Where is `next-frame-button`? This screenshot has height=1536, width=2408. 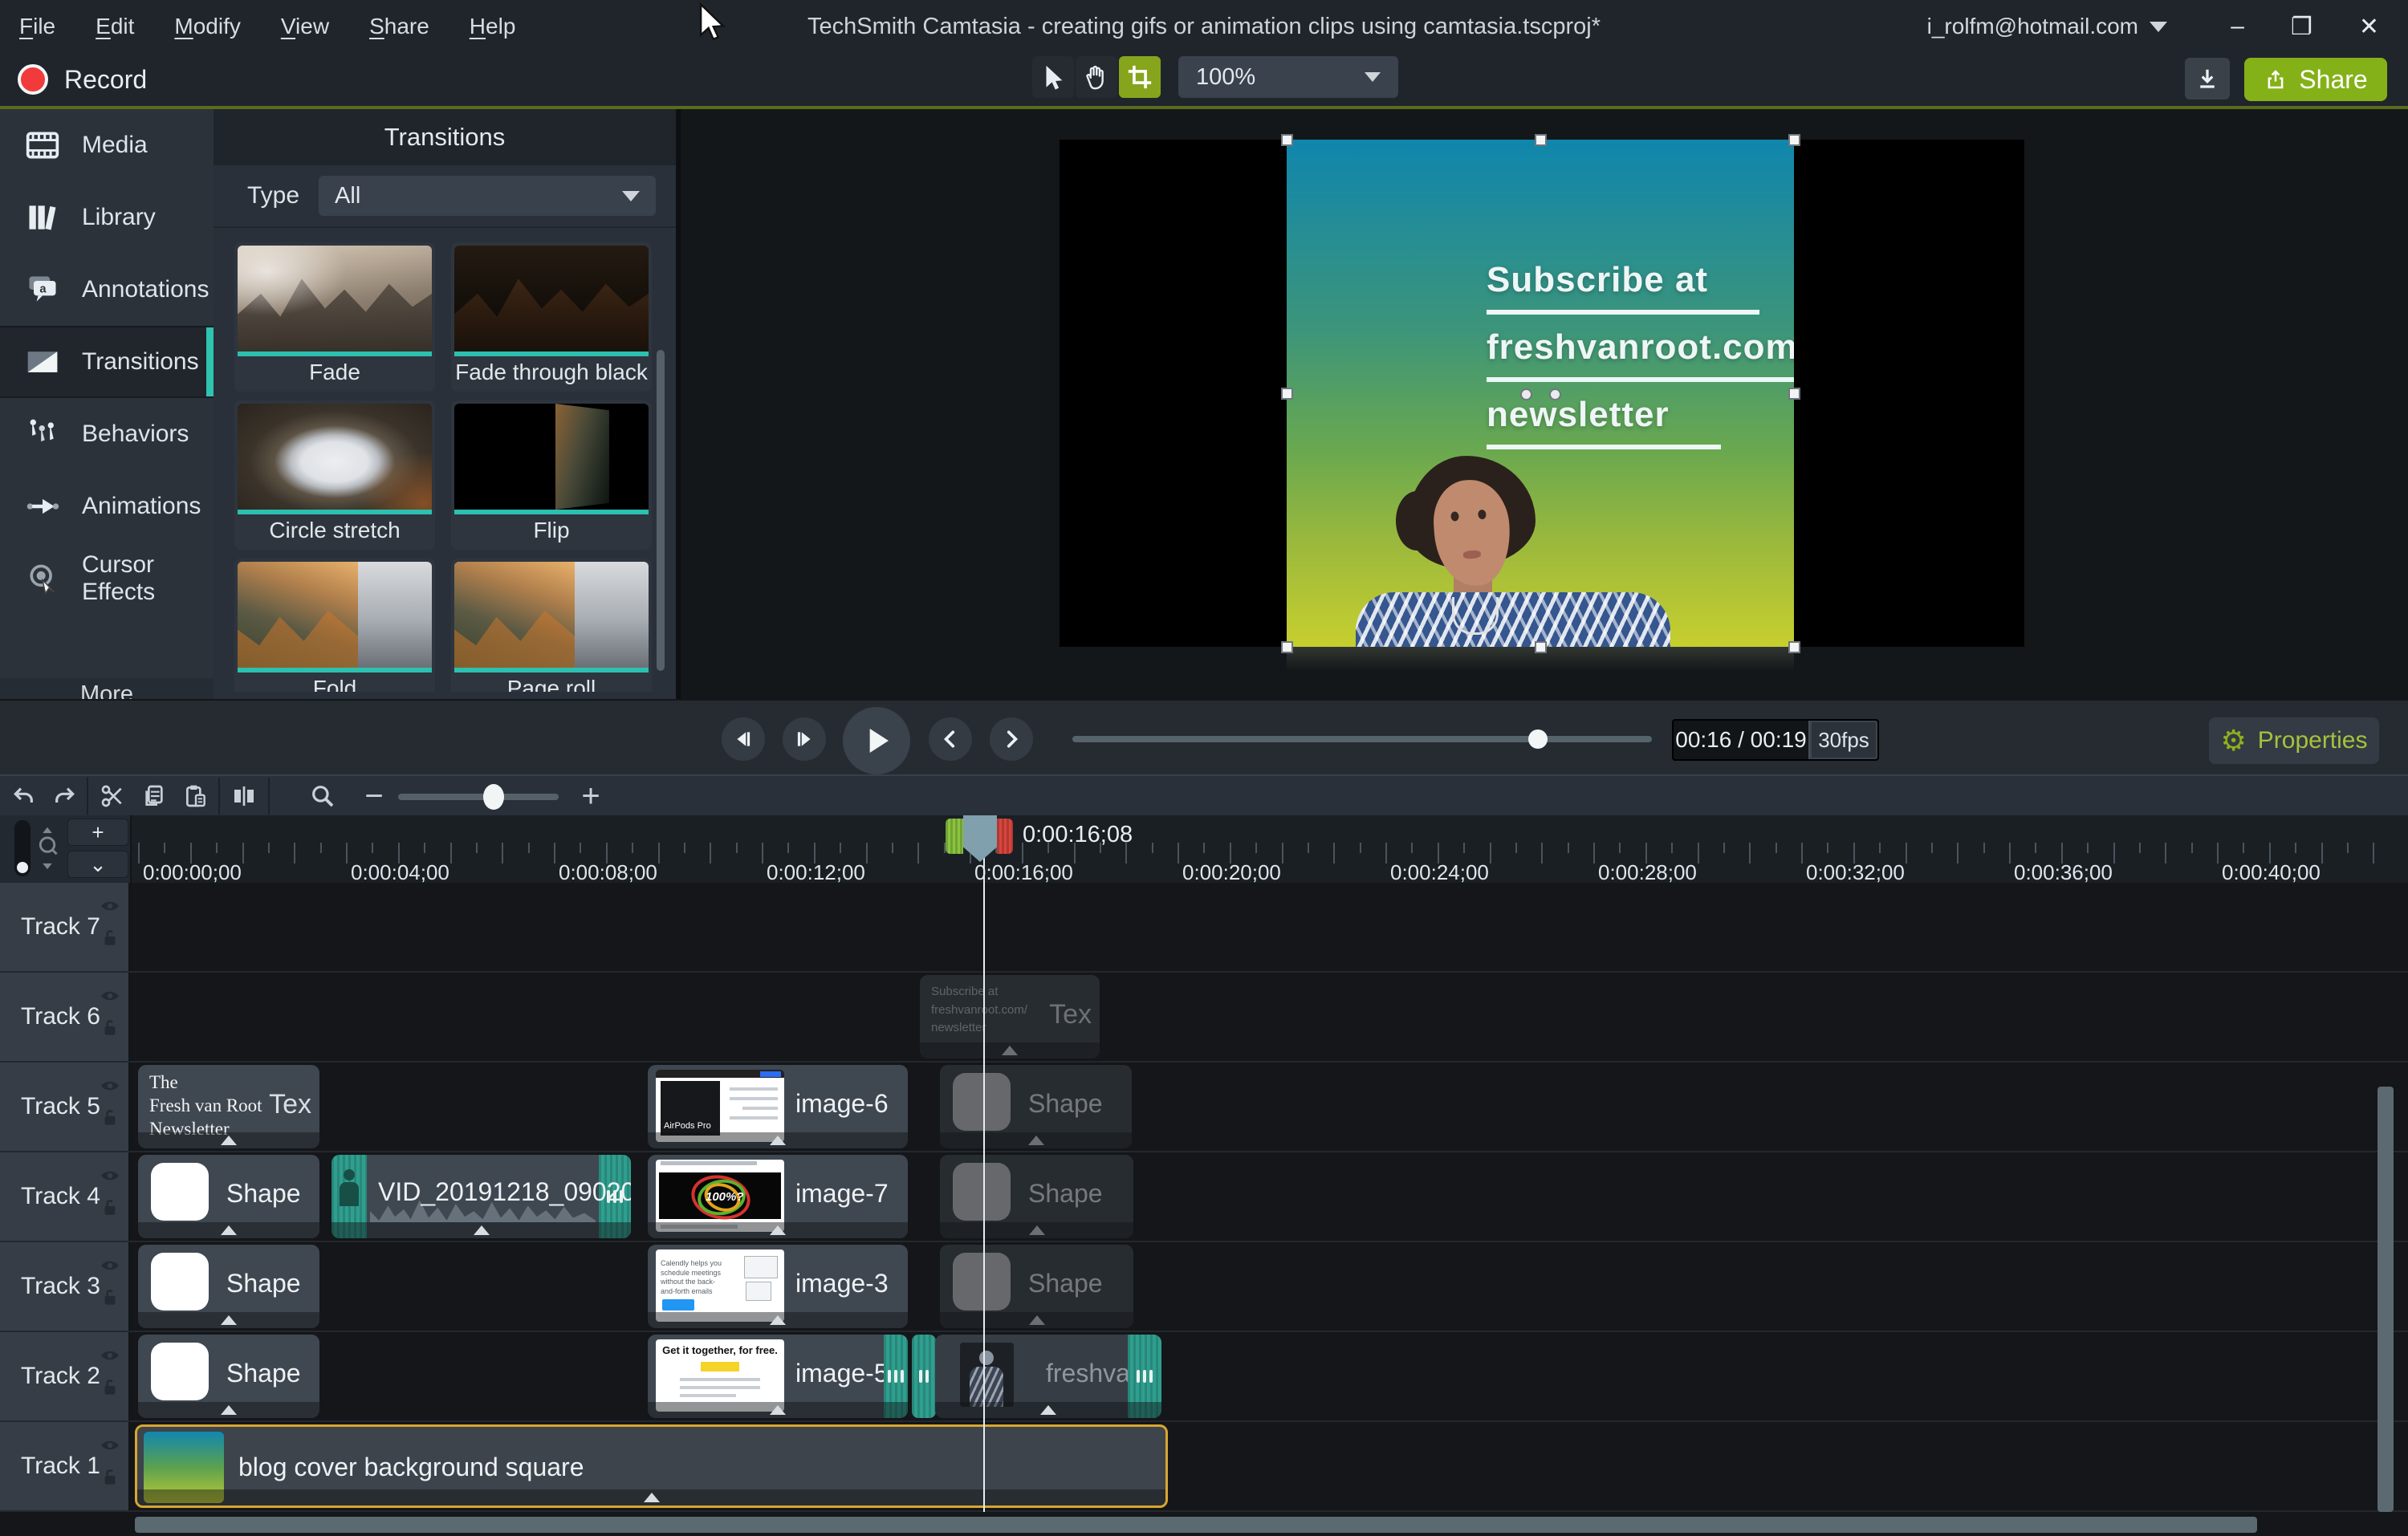
next-frame-button is located at coordinates (804, 739).